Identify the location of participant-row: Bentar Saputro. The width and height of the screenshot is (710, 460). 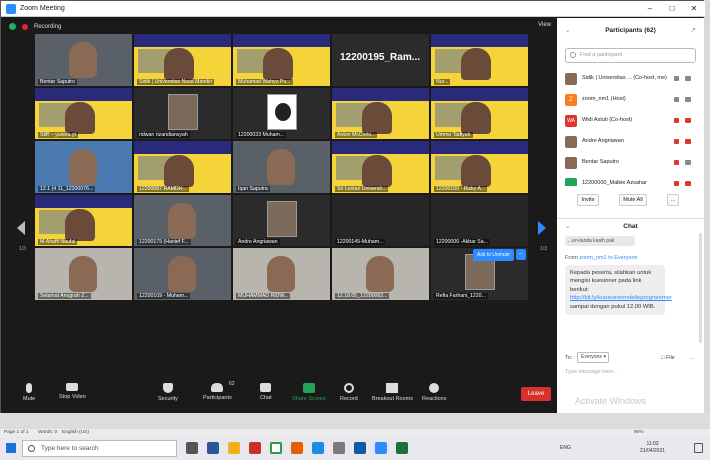
(630, 162).